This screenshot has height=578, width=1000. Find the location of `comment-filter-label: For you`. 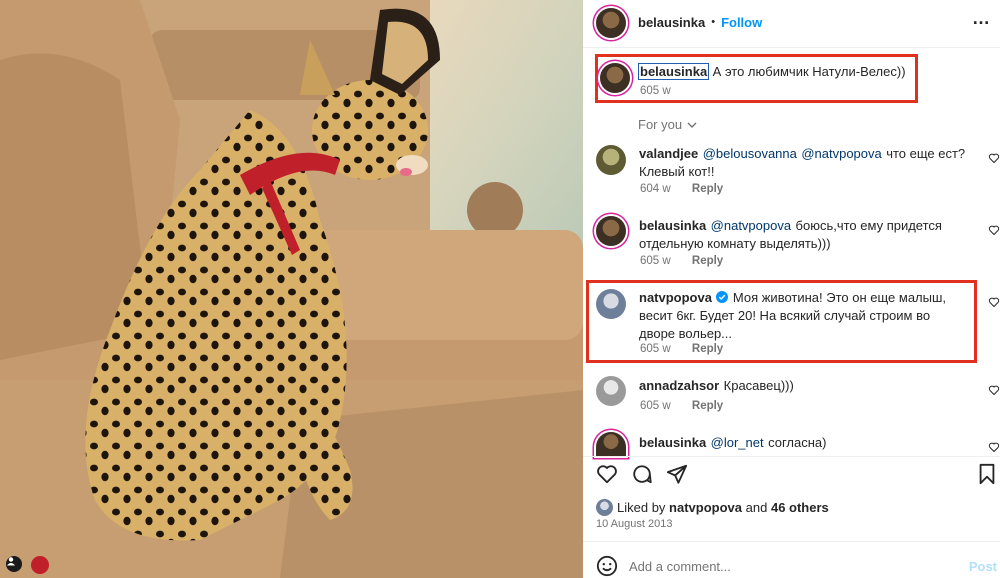

comment-filter-label: For you is located at coordinates (660, 124).